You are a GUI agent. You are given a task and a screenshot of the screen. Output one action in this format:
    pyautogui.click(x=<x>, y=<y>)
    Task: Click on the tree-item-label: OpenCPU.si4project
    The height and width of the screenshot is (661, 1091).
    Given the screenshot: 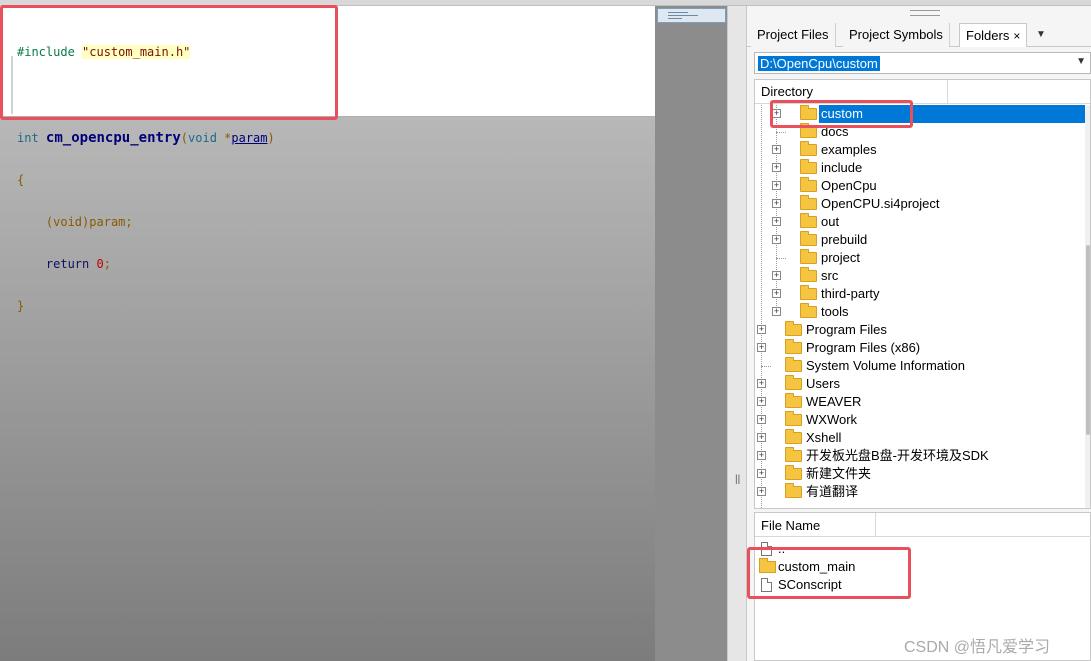 What is the action you would take?
    pyautogui.click(x=880, y=203)
    